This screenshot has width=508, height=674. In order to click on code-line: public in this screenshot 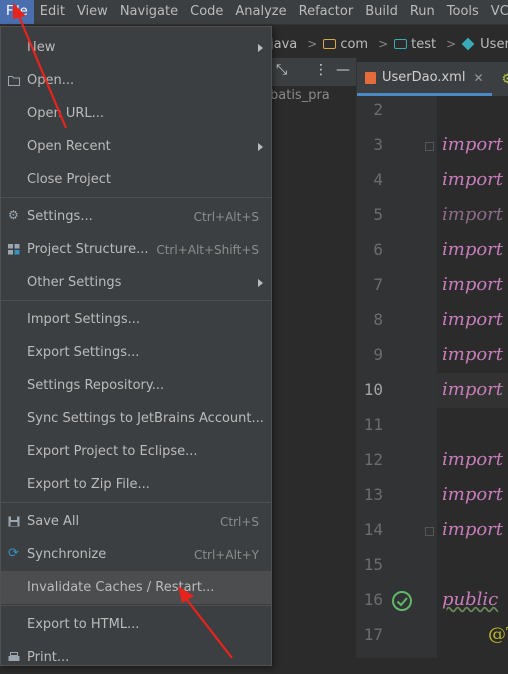, I will do `click(470, 599)`.